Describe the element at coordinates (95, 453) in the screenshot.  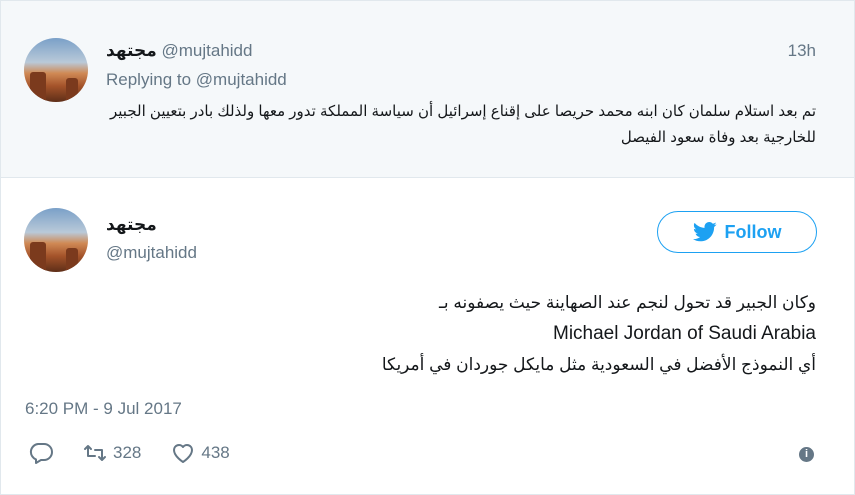
I see `retweet-icon` at that location.